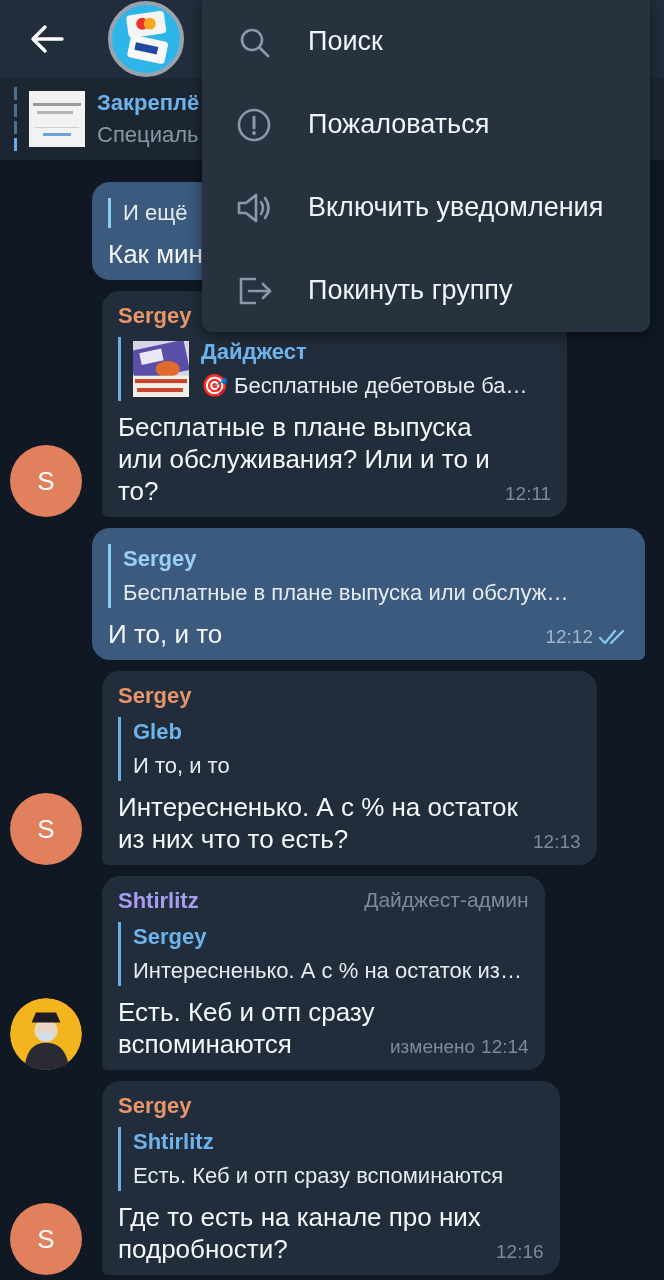  Describe the element at coordinates (254, 124) in the screenshot. I see `exclamation-icon` at that location.